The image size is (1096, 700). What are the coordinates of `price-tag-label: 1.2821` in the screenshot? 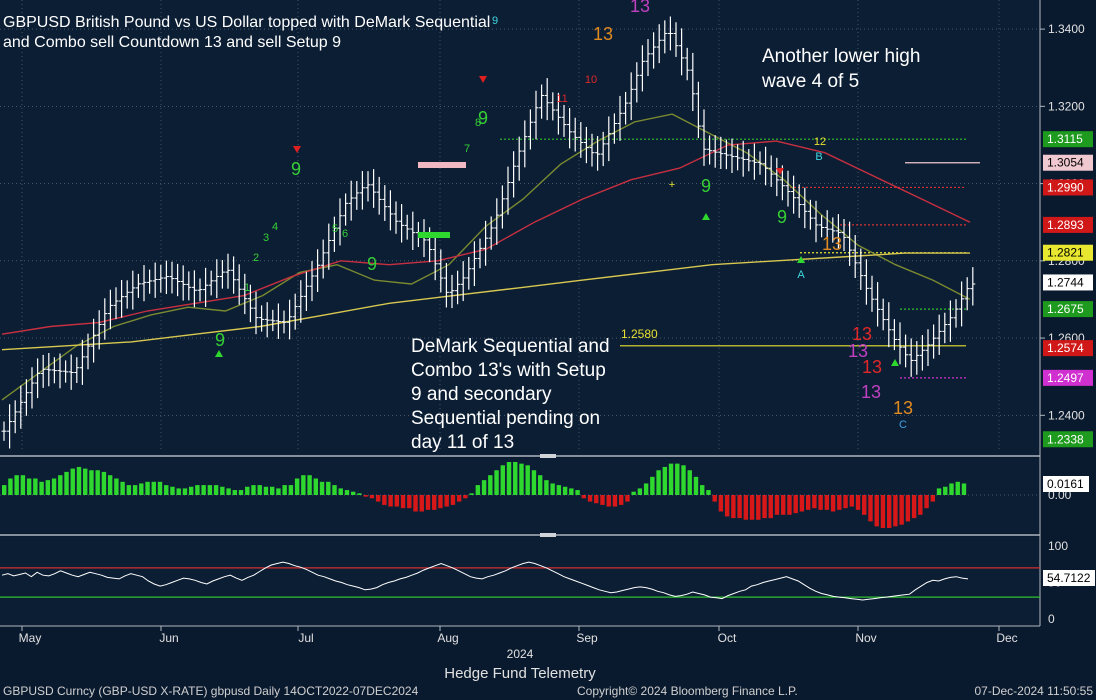 It's located at (1065, 253).